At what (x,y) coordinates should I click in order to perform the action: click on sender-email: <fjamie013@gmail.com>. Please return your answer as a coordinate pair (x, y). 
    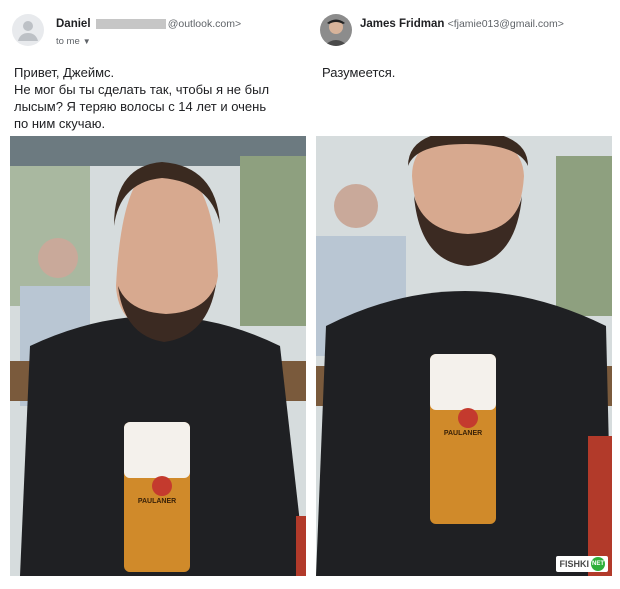
    Looking at the image, I should click on (505, 24).